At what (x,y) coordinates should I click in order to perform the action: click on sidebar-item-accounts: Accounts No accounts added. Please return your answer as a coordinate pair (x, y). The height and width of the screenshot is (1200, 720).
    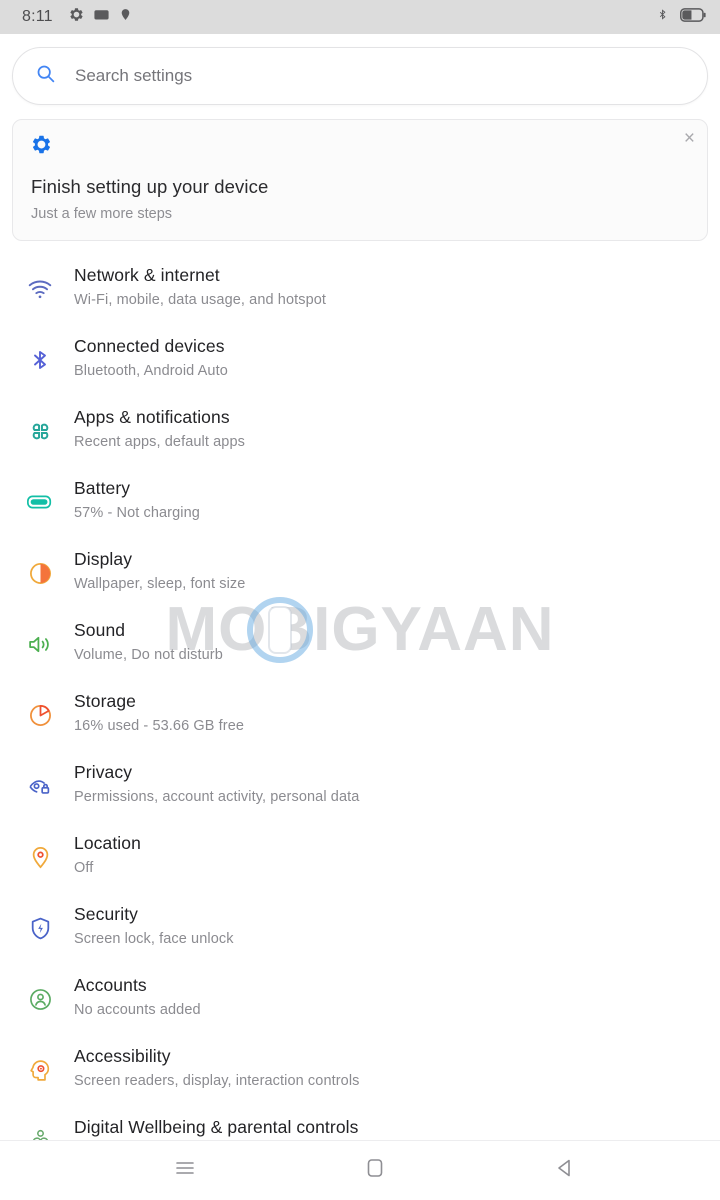
    Looking at the image, I should click on (360, 1000).